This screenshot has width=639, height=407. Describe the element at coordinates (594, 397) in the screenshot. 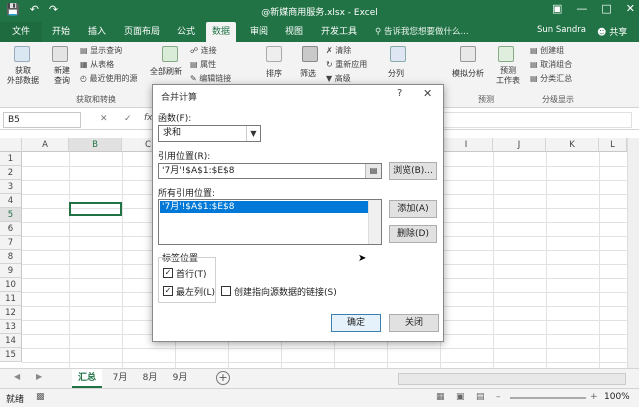

I see `zoom-in-icon: +` at that location.